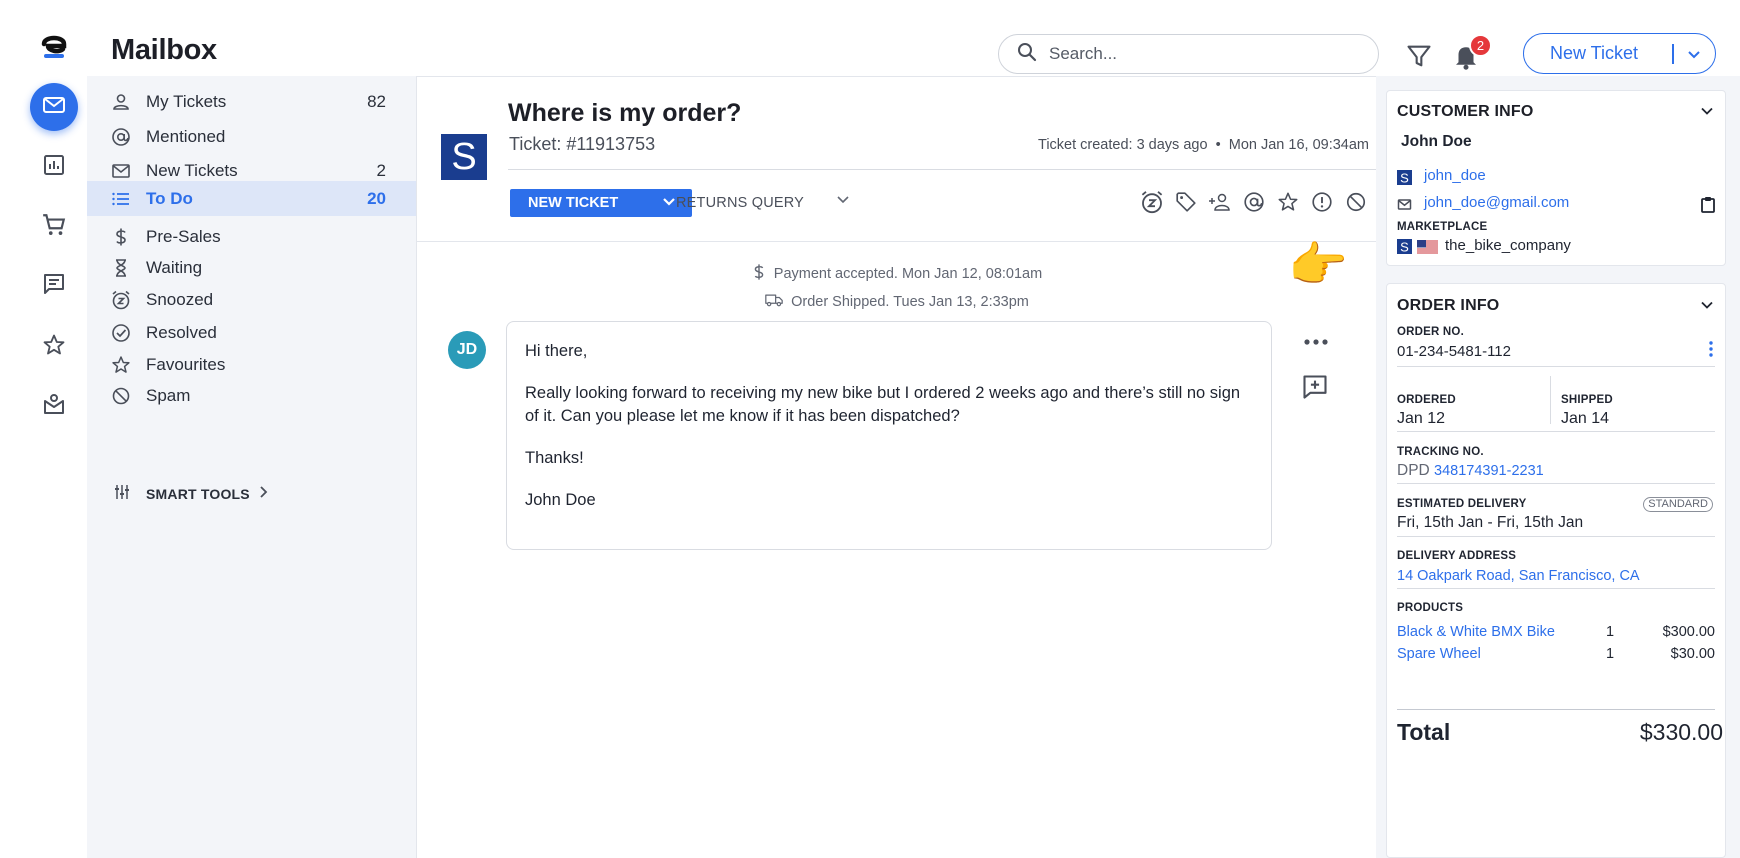 The image size is (1740, 858). I want to click on user-icon, so click(121, 102).